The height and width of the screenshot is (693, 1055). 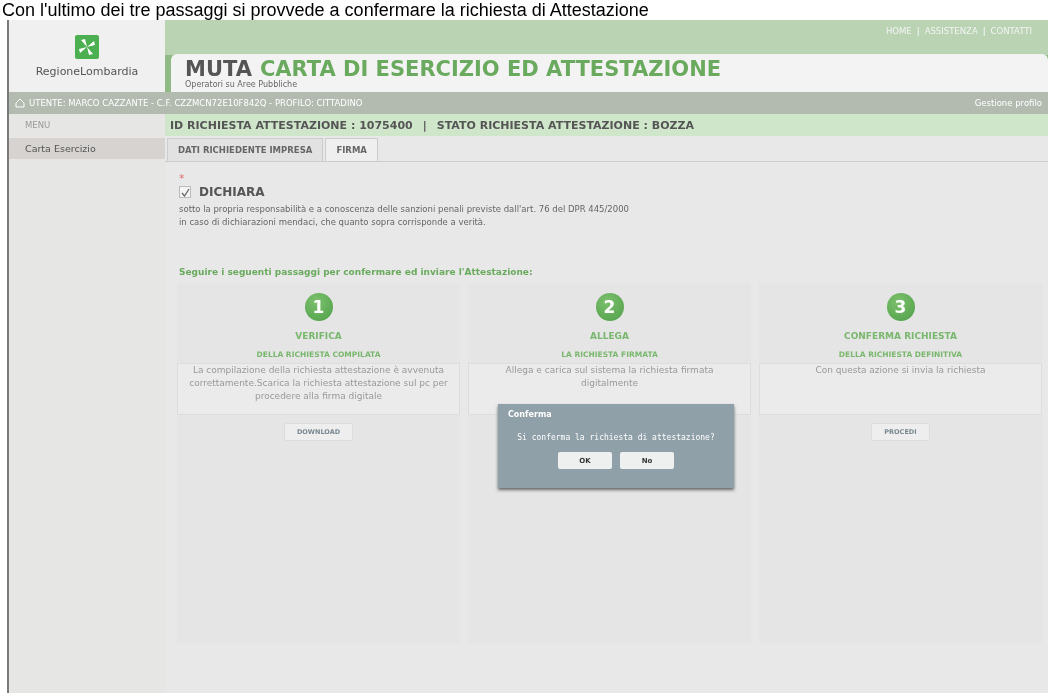 What do you see at coordinates (87, 71) in the screenshot?
I see `logo-text: RegioneLombardia` at bounding box center [87, 71].